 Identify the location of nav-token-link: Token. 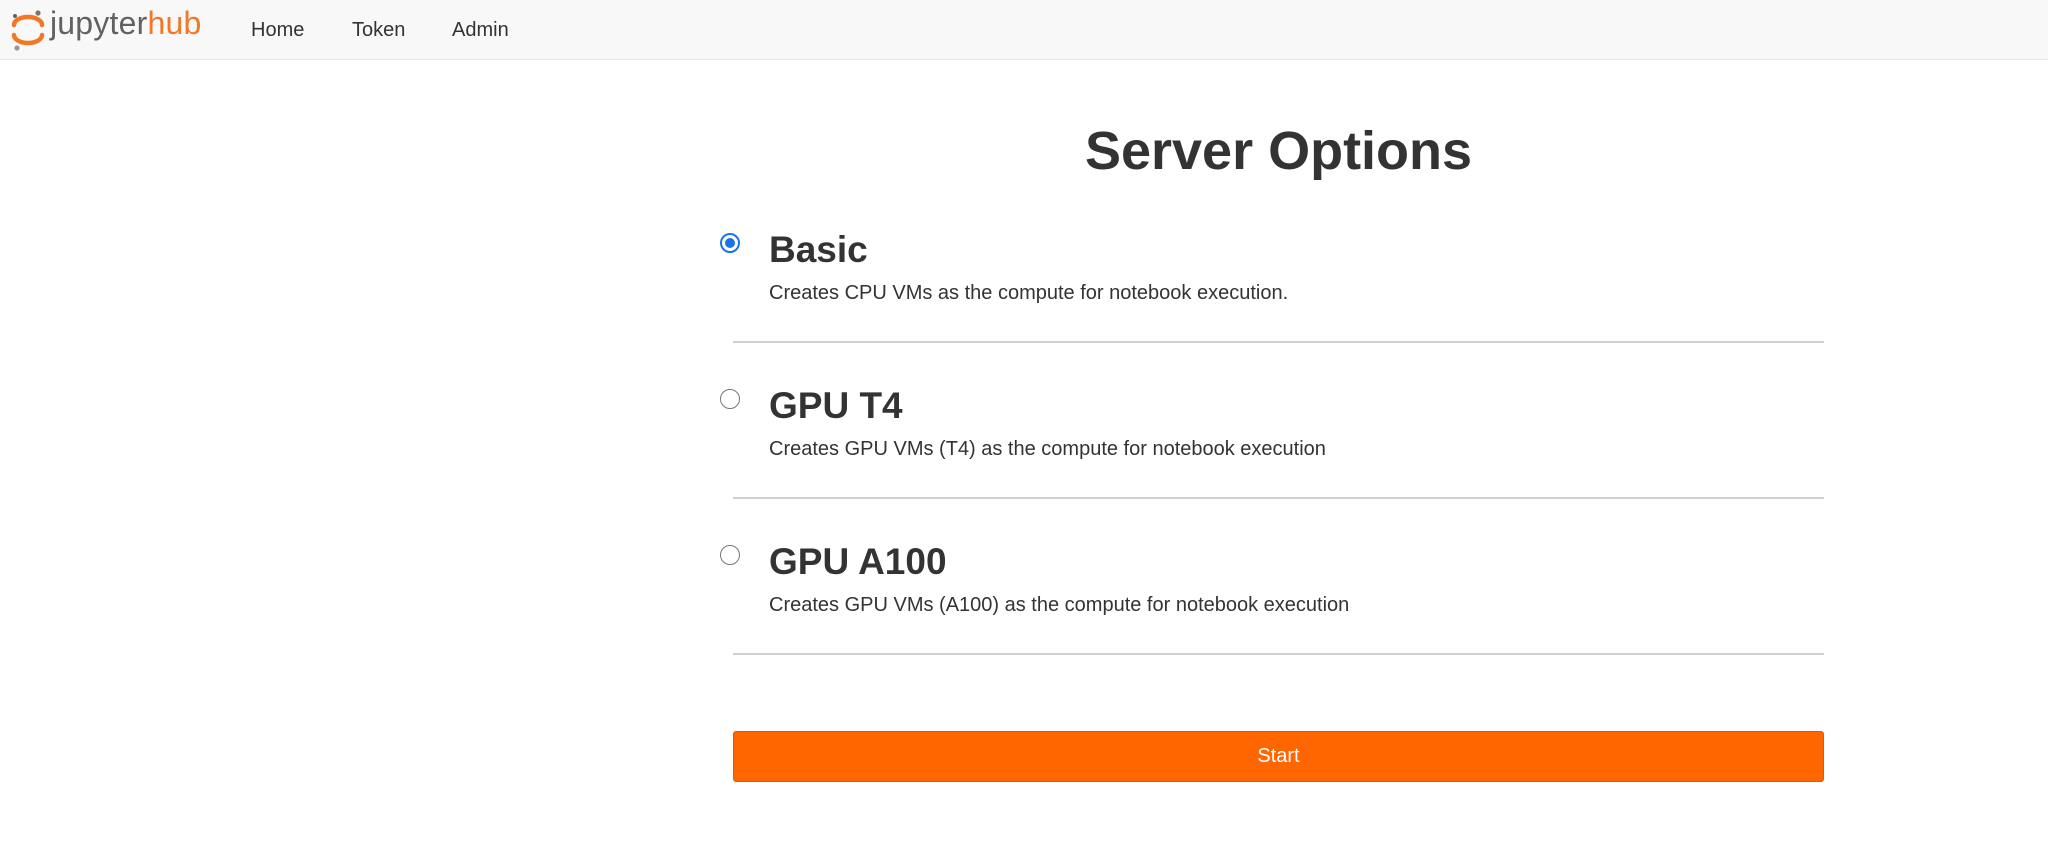
(378, 30).